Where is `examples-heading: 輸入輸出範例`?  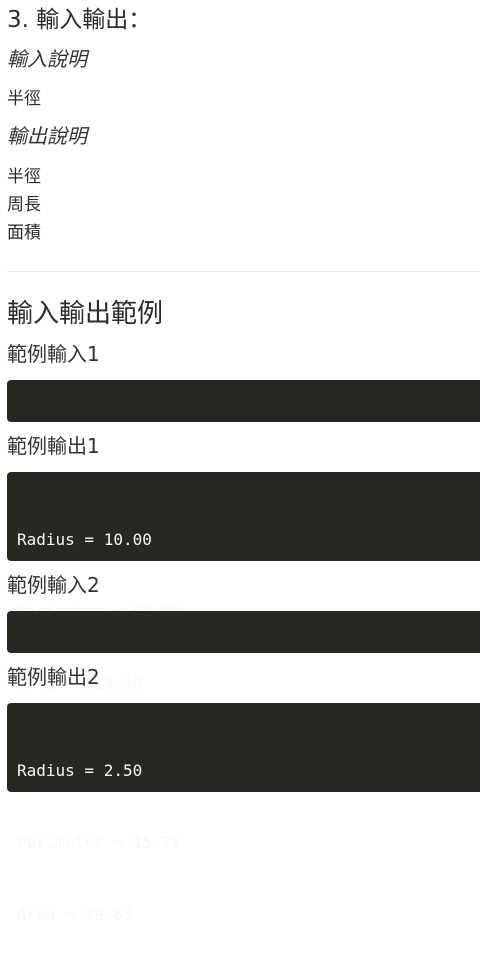
examples-heading: 輸入輸出範例 is located at coordinates (85, 314).